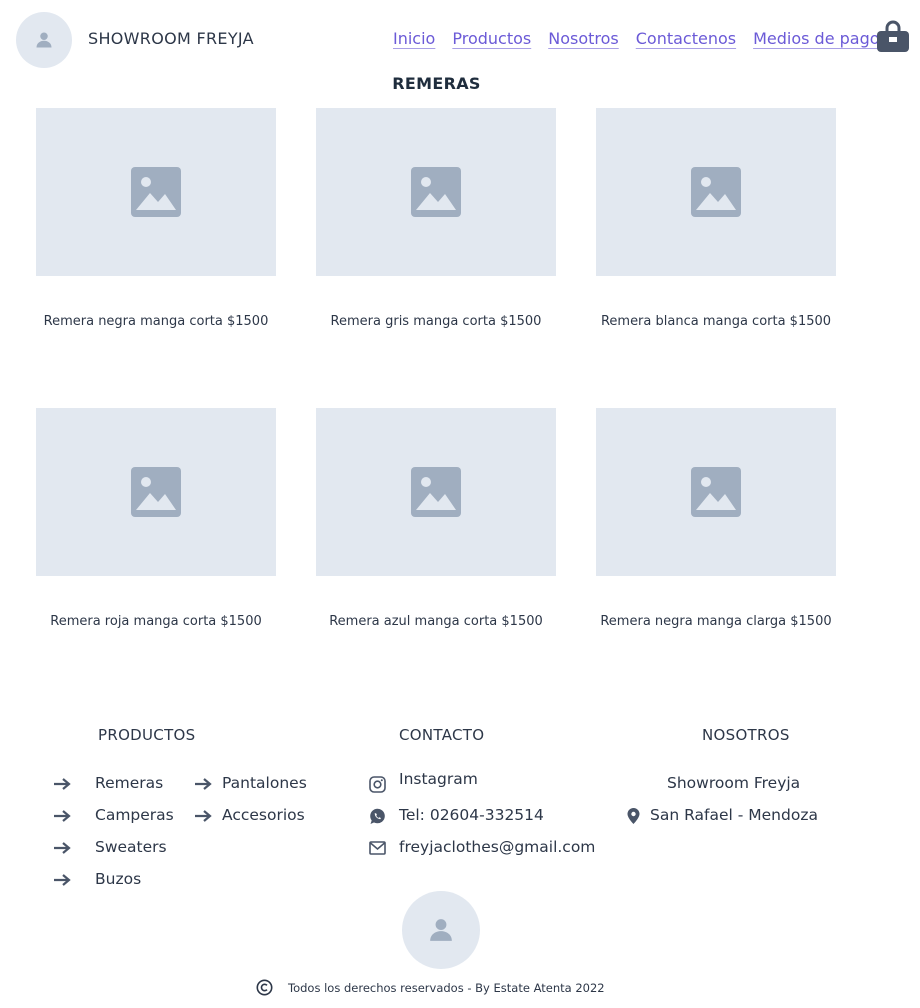 The height and width of the screenshot is (1008, 920). Describe the element at coordinates (746, 735) in the screenshot. I see `footer-nosotros-title: NOSOTROS` at that location.